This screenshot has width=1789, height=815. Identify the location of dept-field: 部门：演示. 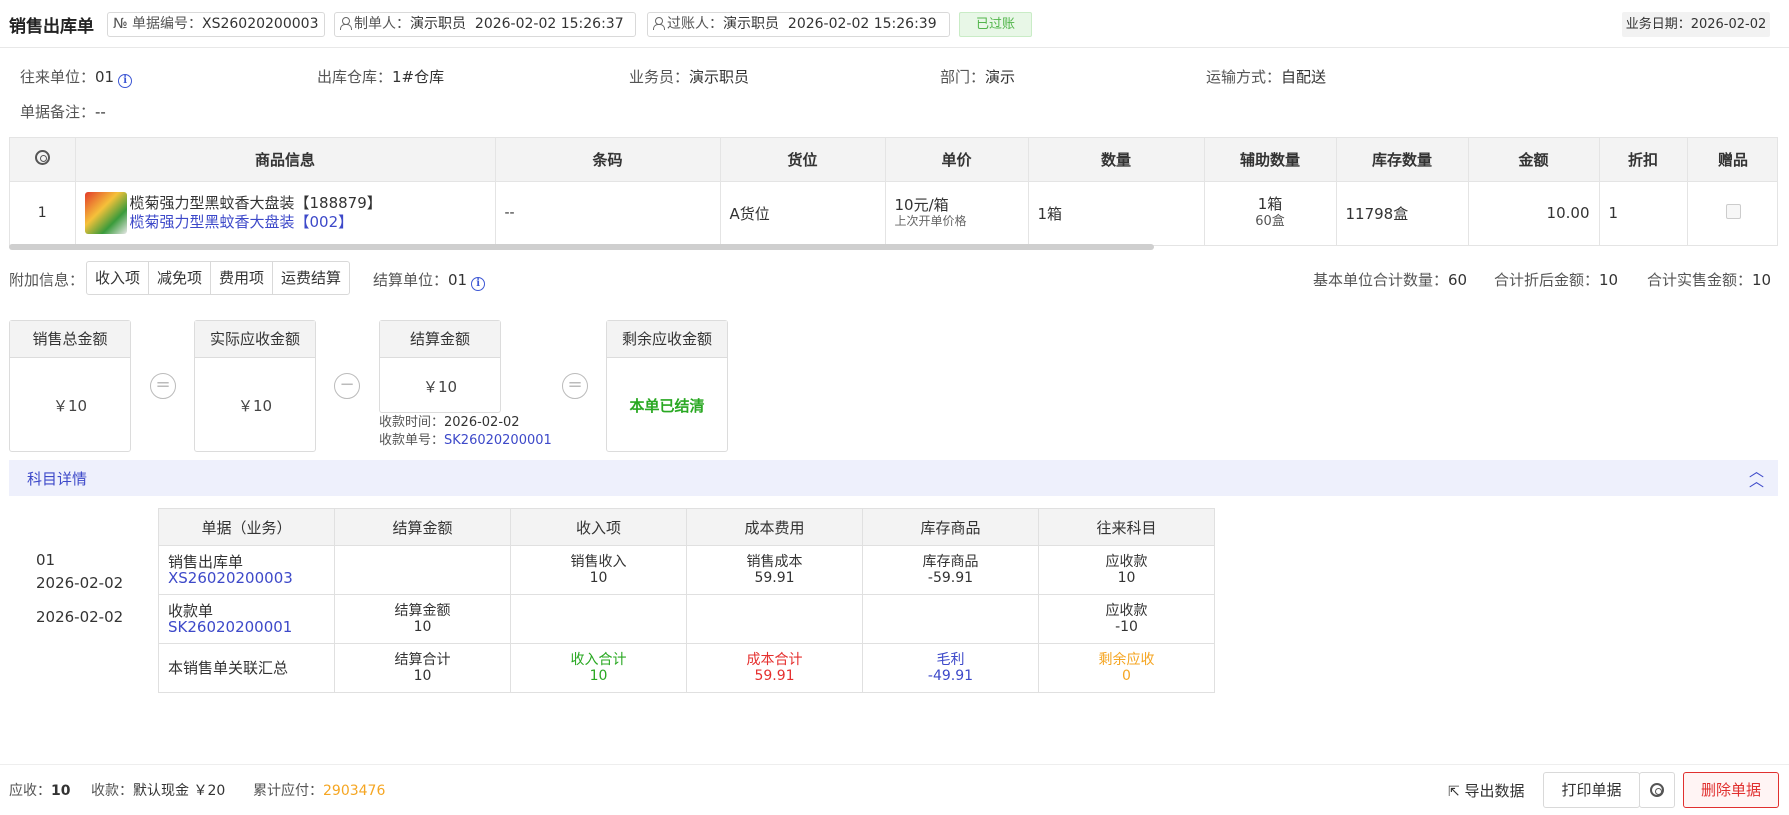
(978, 77).